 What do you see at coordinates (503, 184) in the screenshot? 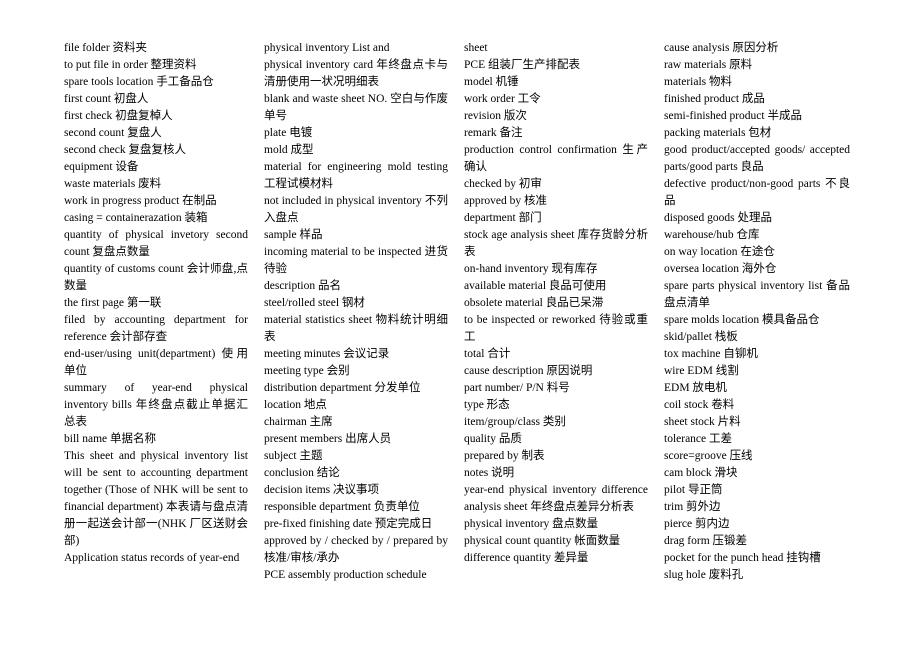
I see `glossary-entry: checked by 初审` at bounding box center [503, 184].